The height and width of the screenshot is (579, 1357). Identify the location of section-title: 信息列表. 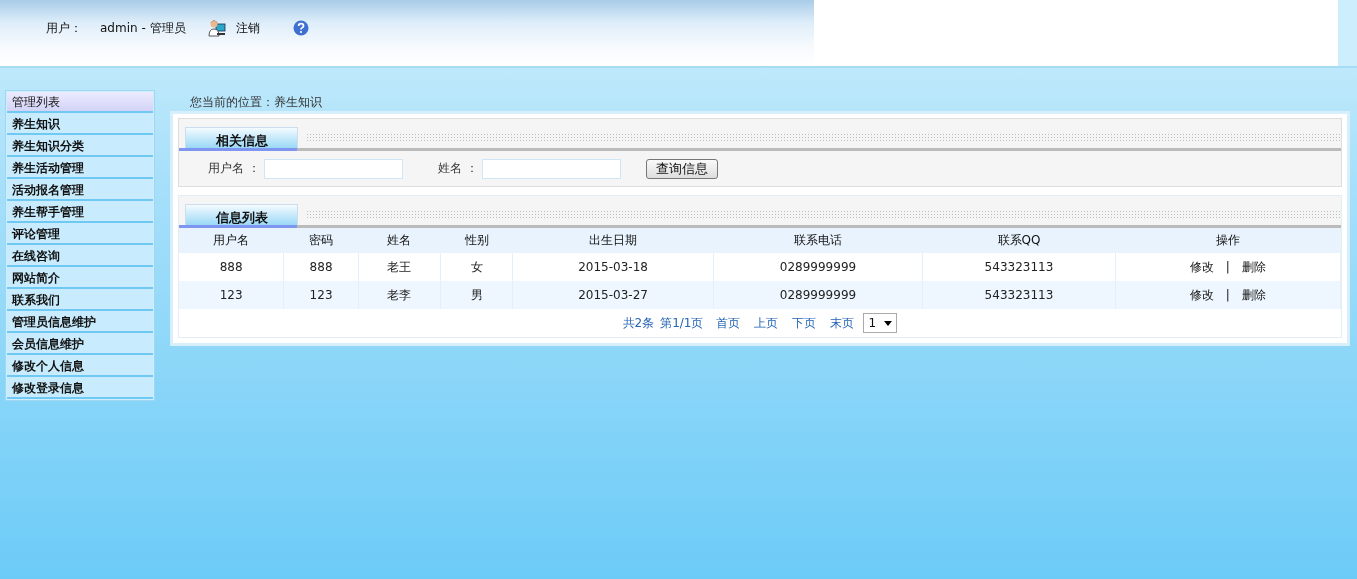
(241, 214).